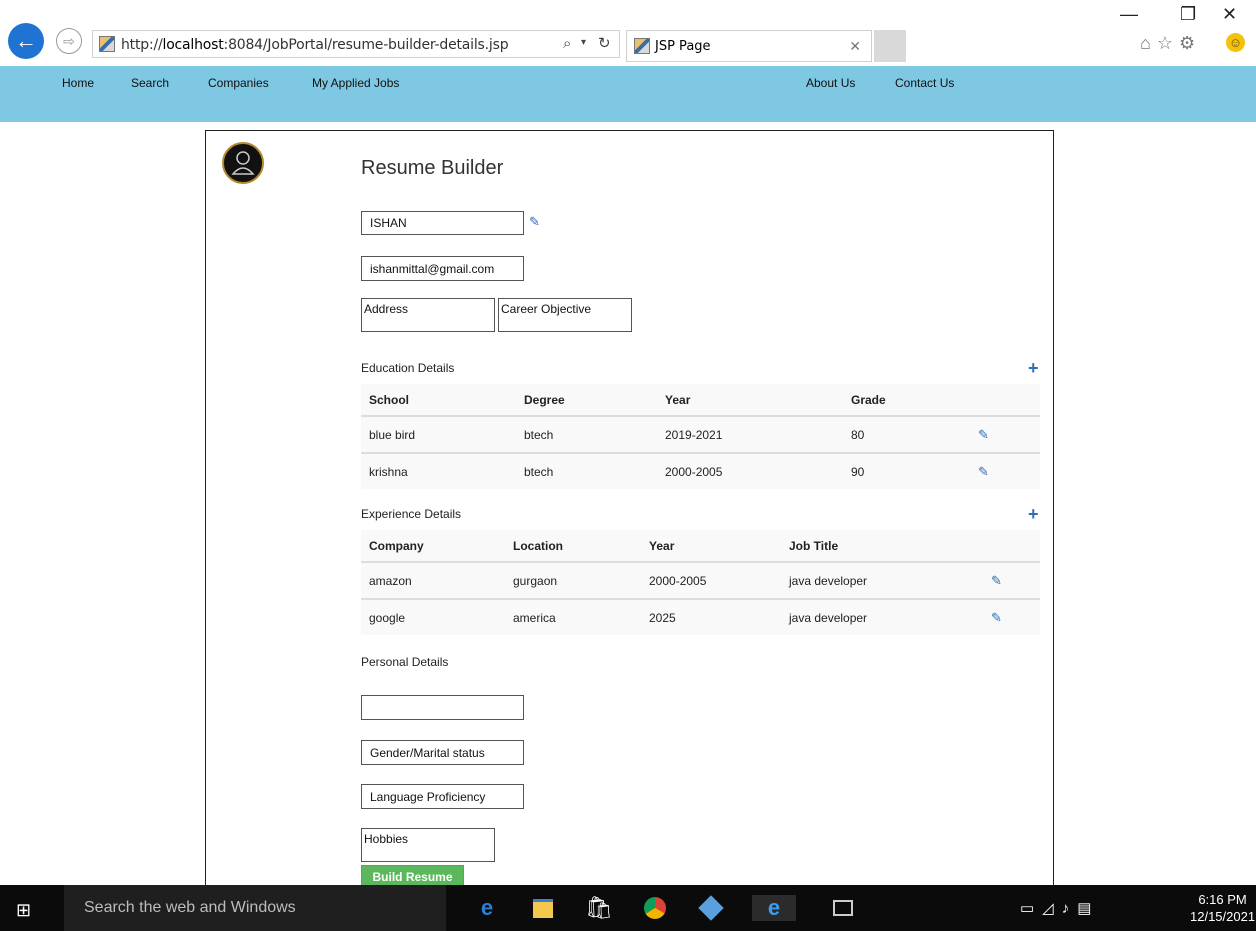 The width and height of the screenshot is (1256, 931). I want to click on table-row: blue bird btech 2019-2021 80 ✎, so click(700, 435).